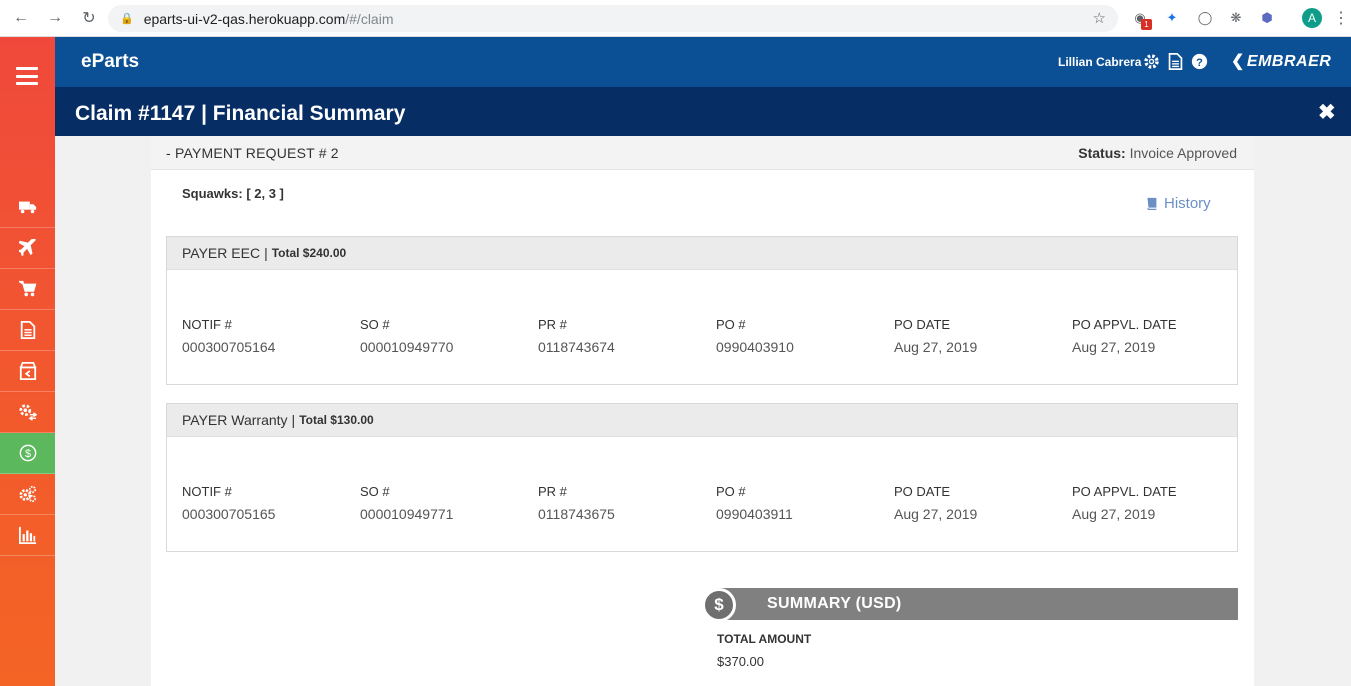 Image resolution: width=1351 pixels, height=686 pixels. What do you see at coordinates (240, 113) in the screenshot?
I see `page-title: Claim #1147 | Financial Summary` at bounding box center [240, 113].